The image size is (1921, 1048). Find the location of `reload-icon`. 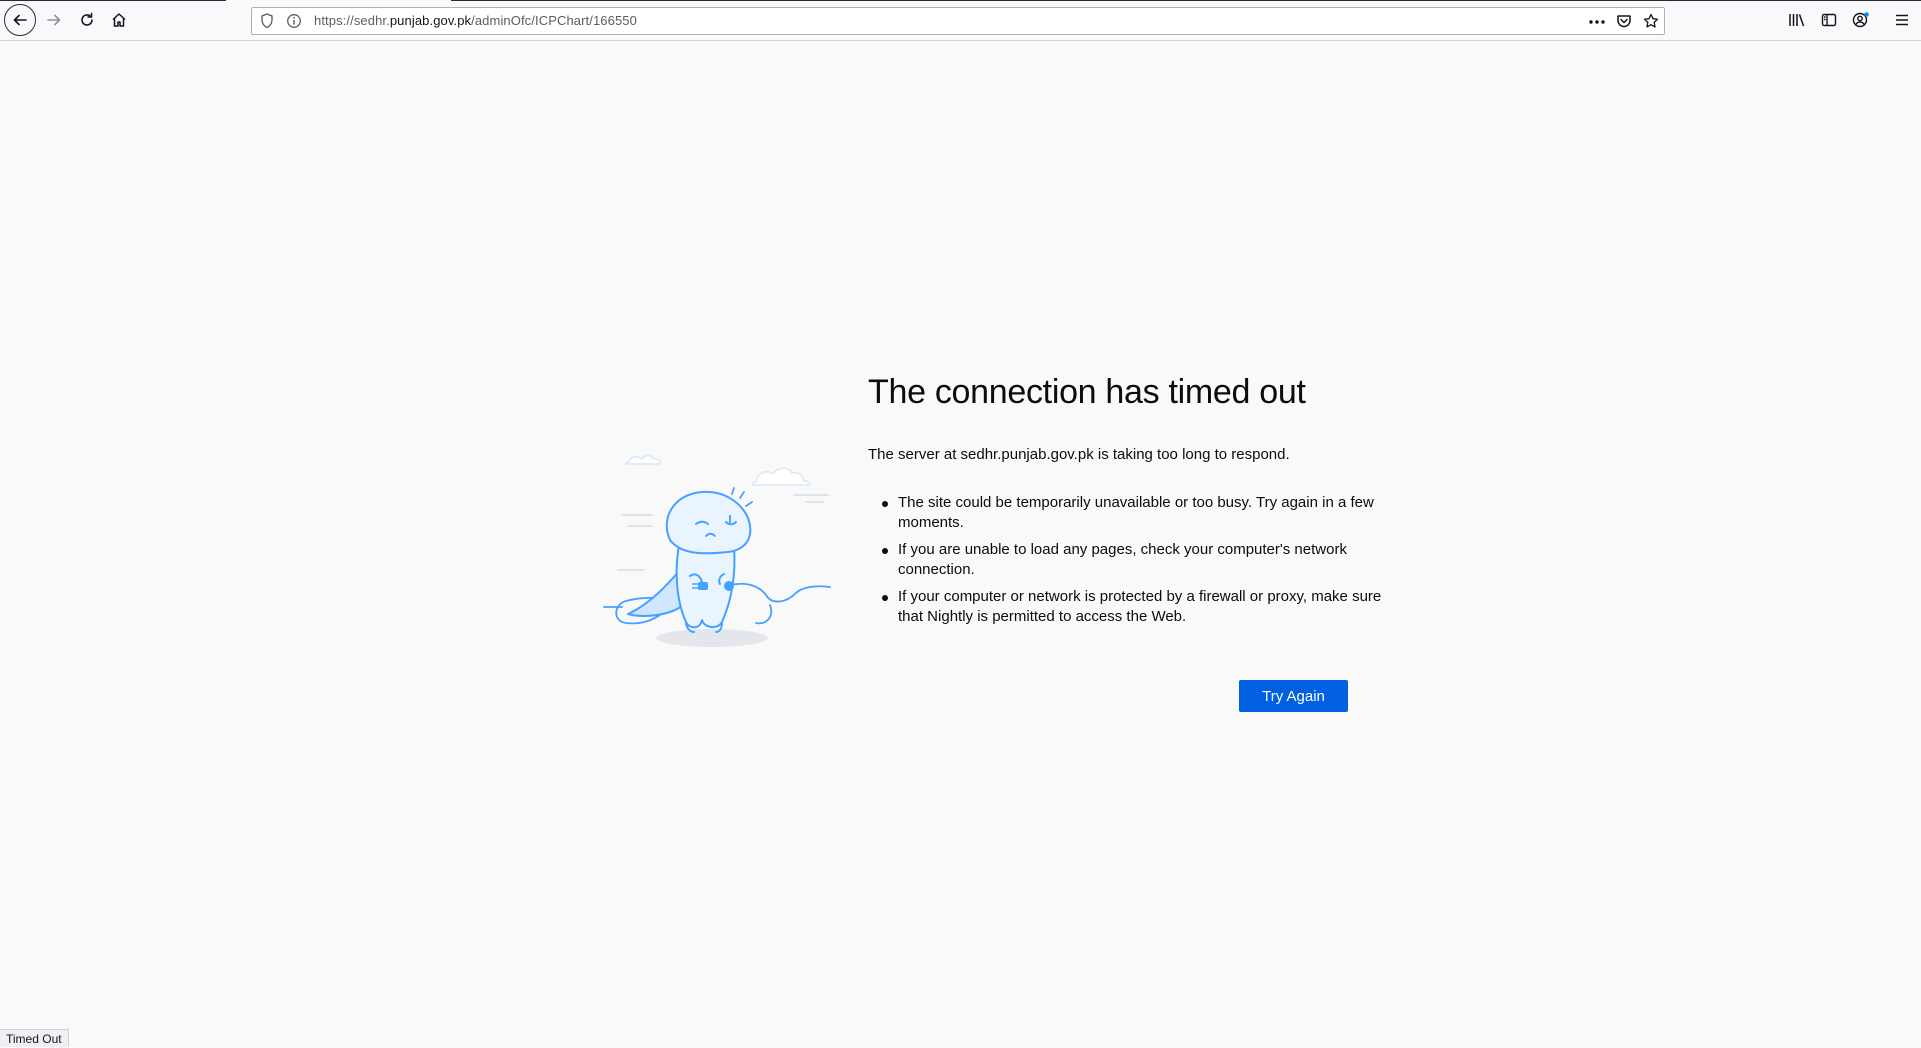

reload-icon is located at coordinates (87, 19).